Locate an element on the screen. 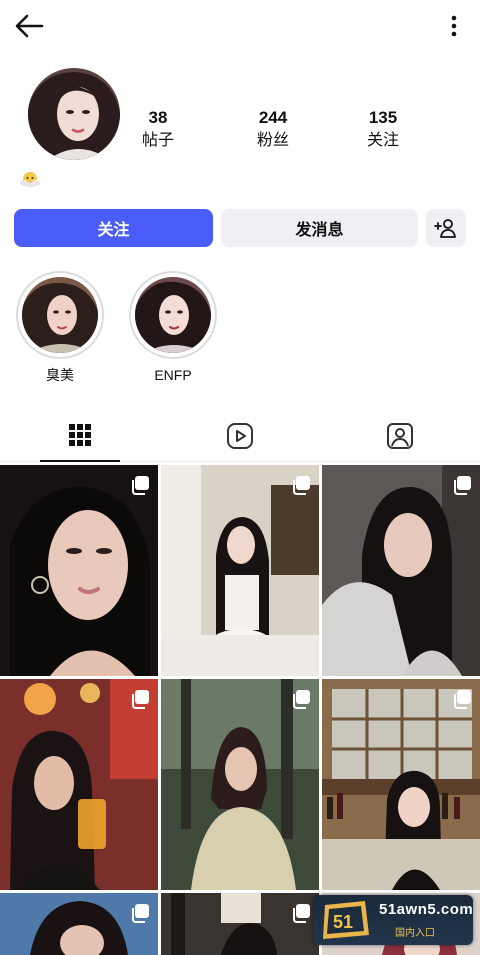  message-button: 发消息 is located at coordinates (319, 228).